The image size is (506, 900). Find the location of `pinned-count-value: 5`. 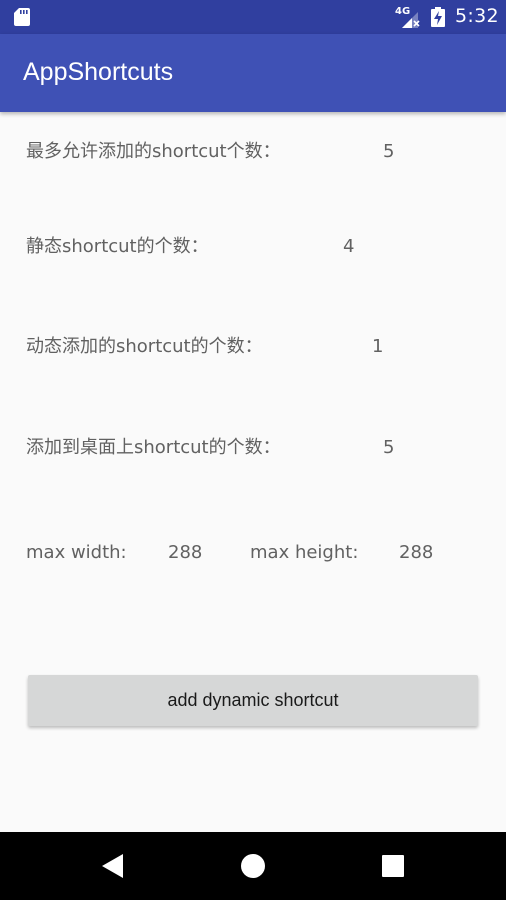

pinned-count-value: 5 is located at coordinates (389, 447).